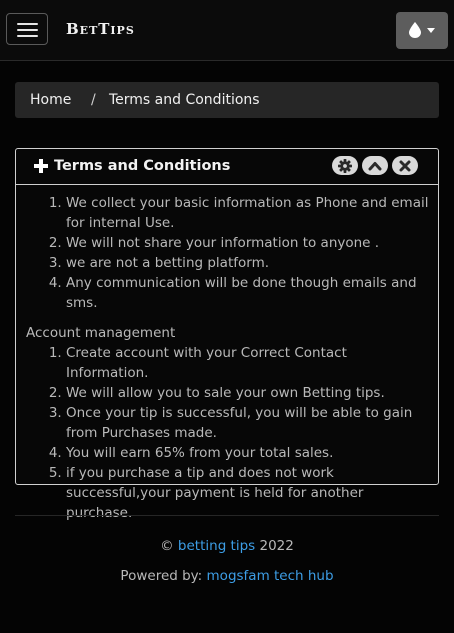  I want to click on footer-divider, so click(227, 515).